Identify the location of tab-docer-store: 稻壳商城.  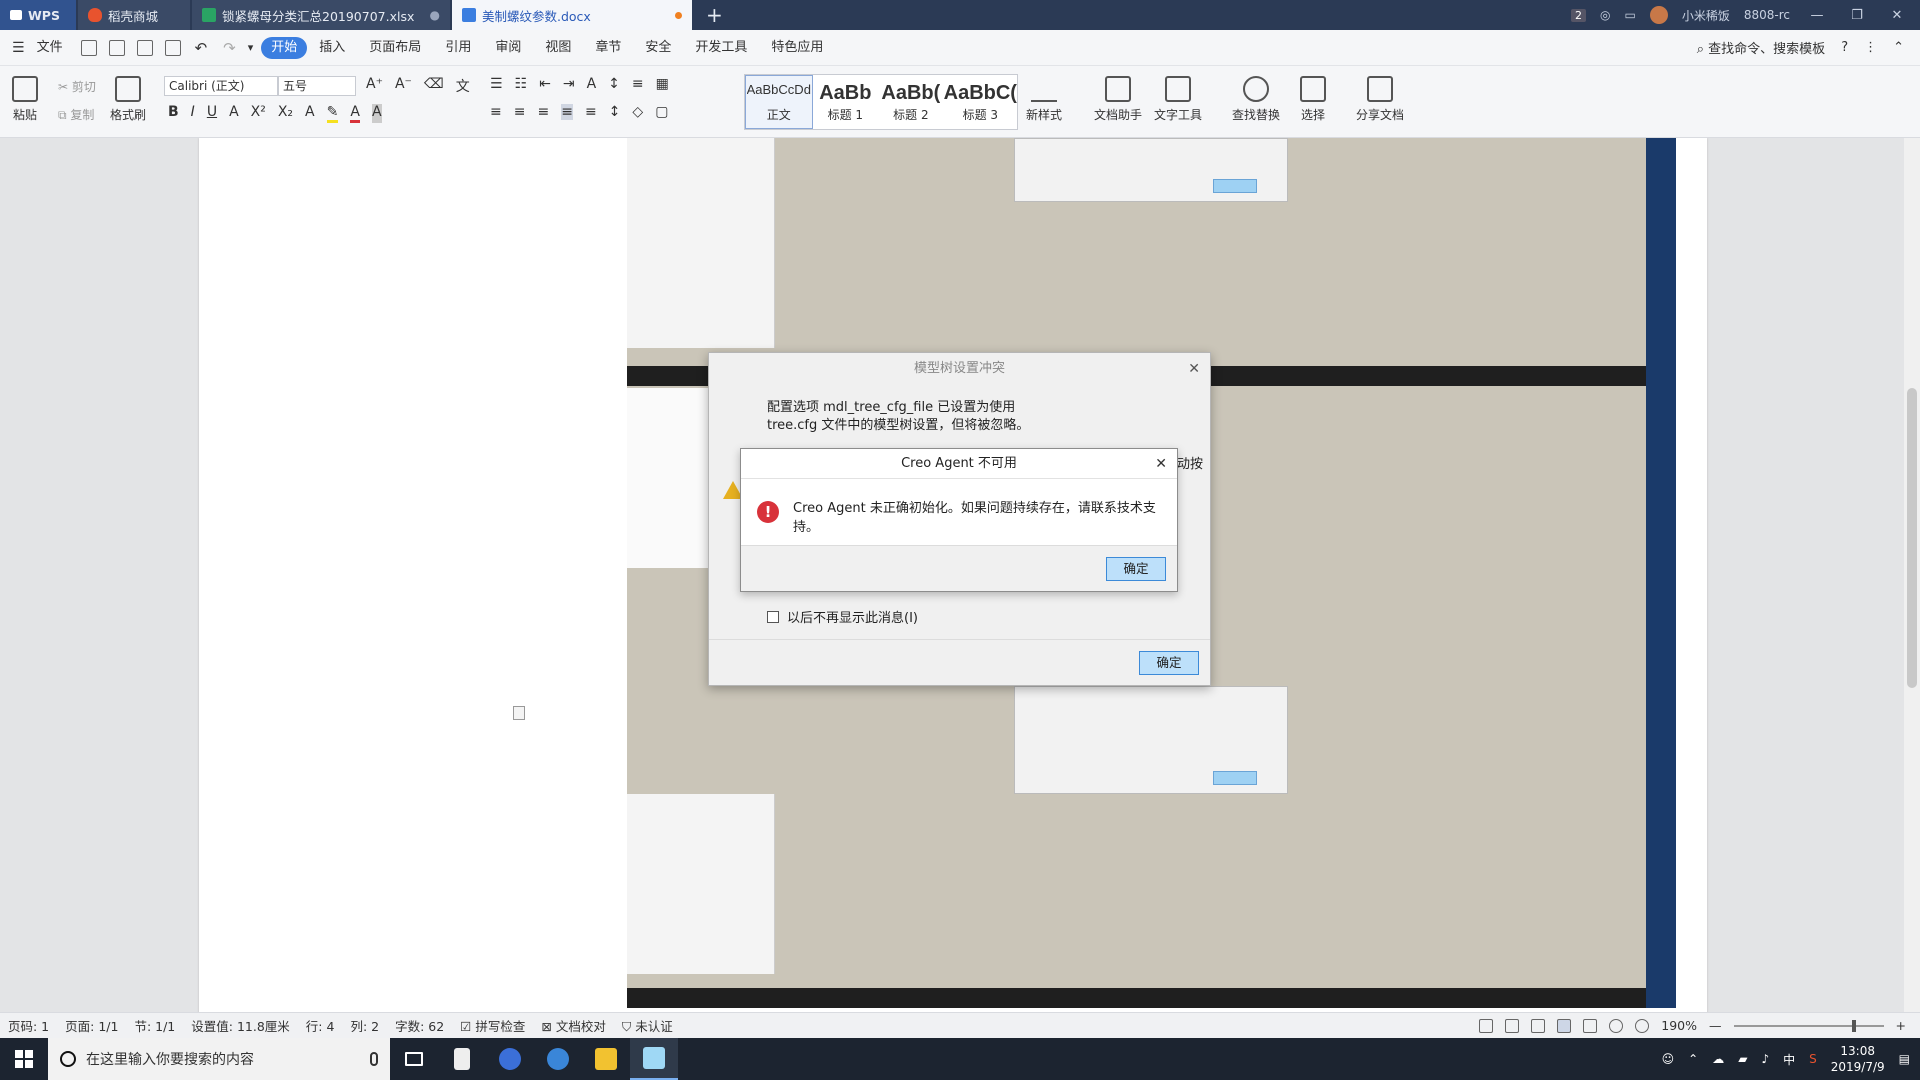
(134, 15).